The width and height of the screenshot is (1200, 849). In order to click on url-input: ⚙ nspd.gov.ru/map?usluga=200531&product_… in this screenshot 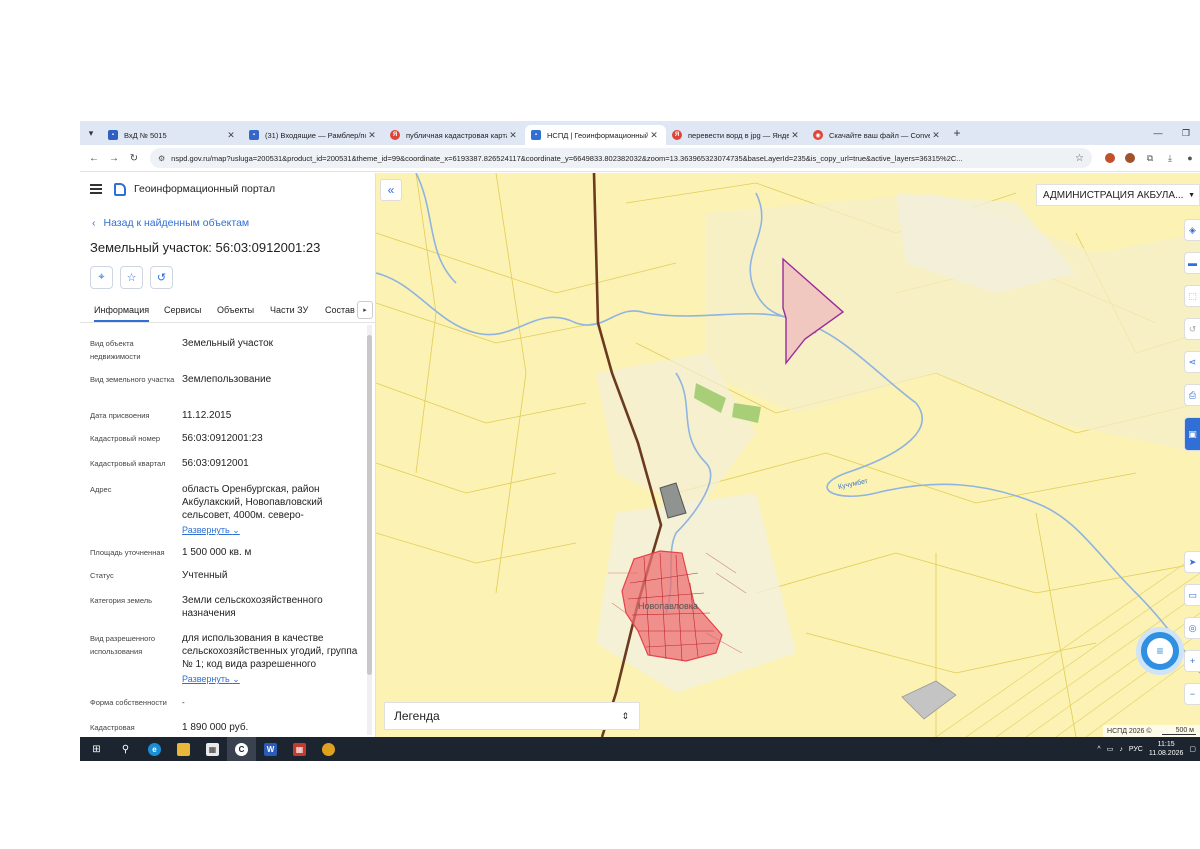, I will do `click(621, 158)`.